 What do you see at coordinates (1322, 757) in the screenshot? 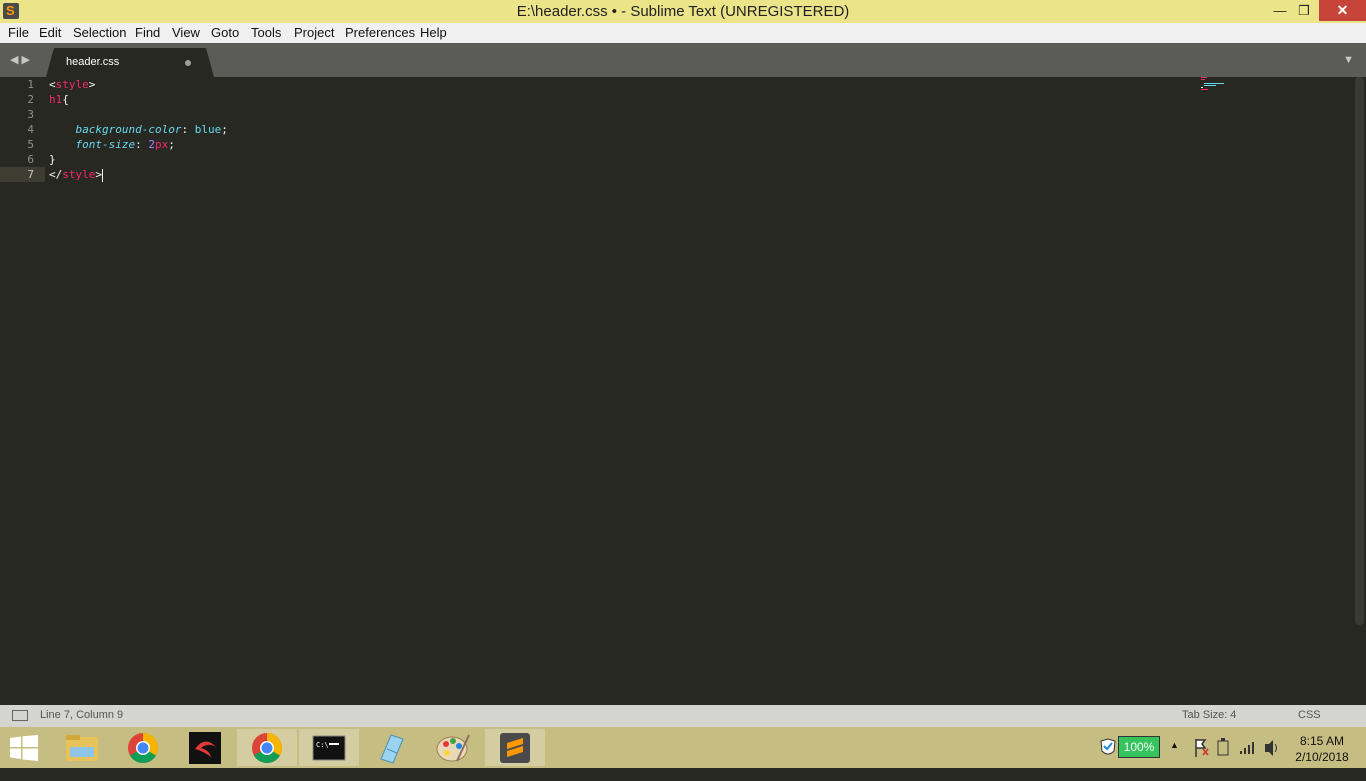
I see `clock-date: 2/10/2018` at bounding box center [1322, 757].